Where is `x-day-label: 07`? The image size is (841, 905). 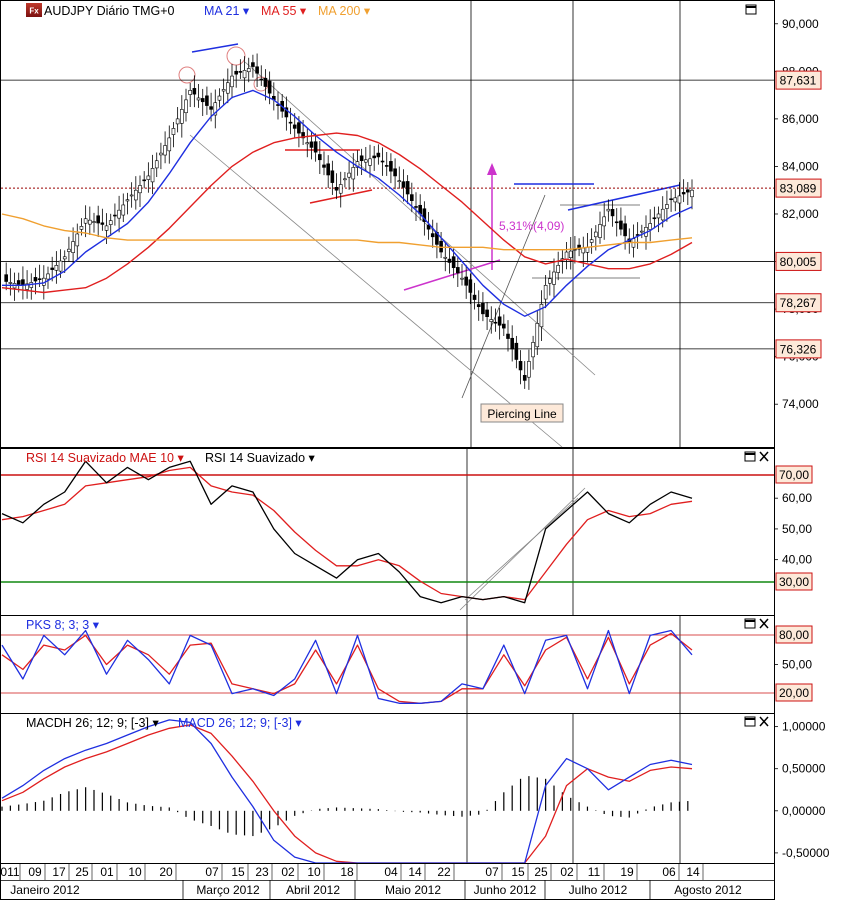 x-day-label: 07 is located at coordinates (492, 872).